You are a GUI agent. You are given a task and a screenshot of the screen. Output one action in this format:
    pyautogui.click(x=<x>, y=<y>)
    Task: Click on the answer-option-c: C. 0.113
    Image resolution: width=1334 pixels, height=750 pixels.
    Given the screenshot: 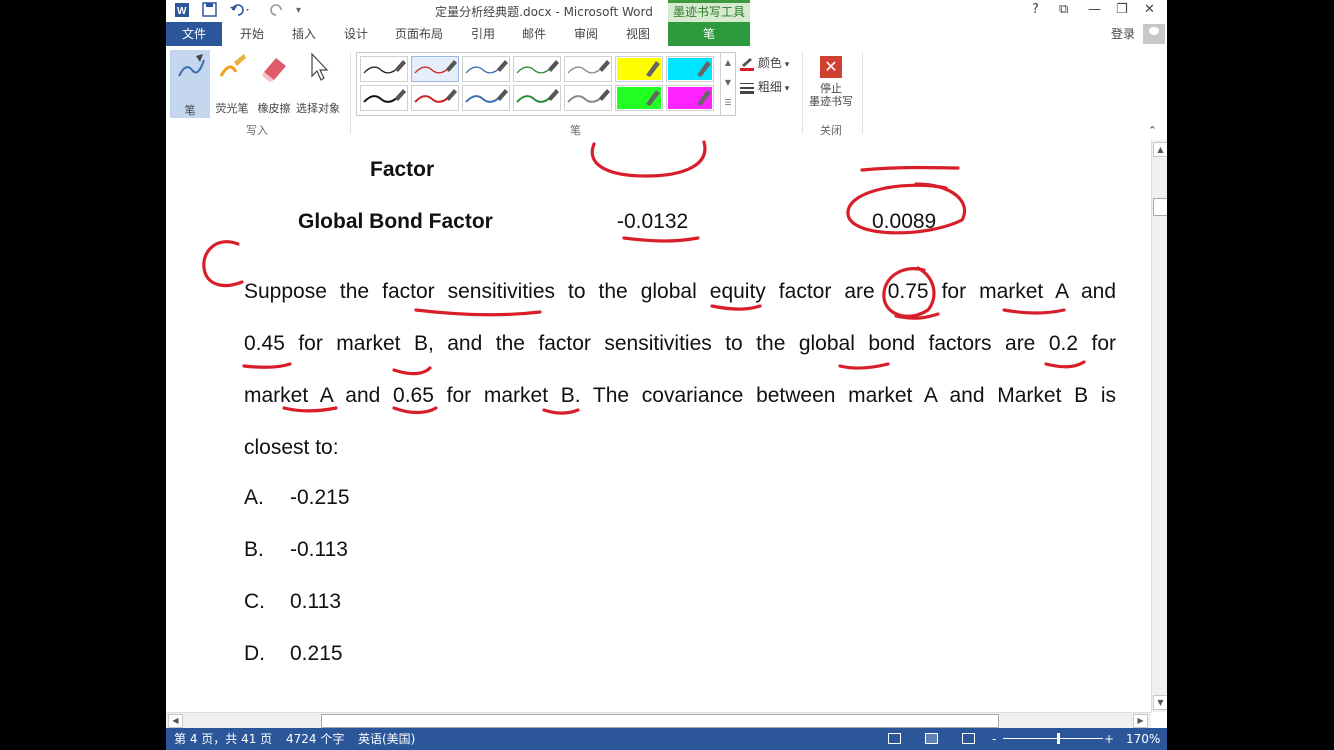 What is the action you would take?
    pyautogui.click(x=292, y=601)
    